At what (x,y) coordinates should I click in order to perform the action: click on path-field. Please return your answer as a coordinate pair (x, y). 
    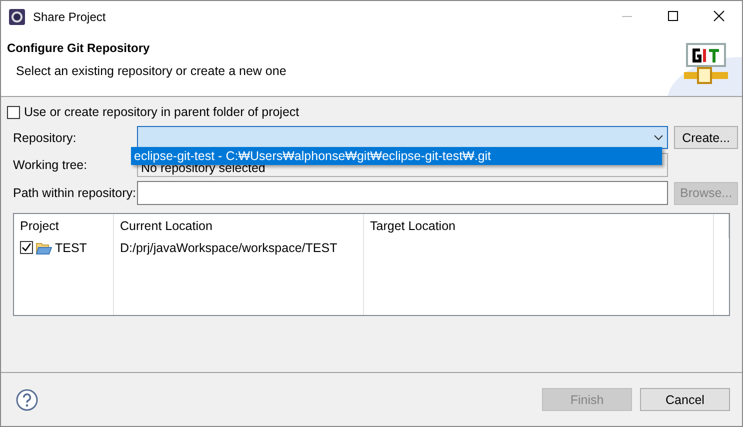
    Looking at the image, I should click on (402, 193).